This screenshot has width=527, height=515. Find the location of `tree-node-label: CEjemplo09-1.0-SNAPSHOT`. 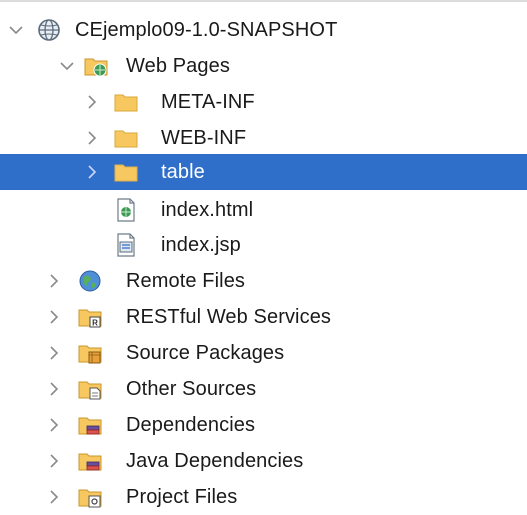

tree-node-label: CEjemplo09-1.0-SNAPSHOT is located at coordinates (206, 30).